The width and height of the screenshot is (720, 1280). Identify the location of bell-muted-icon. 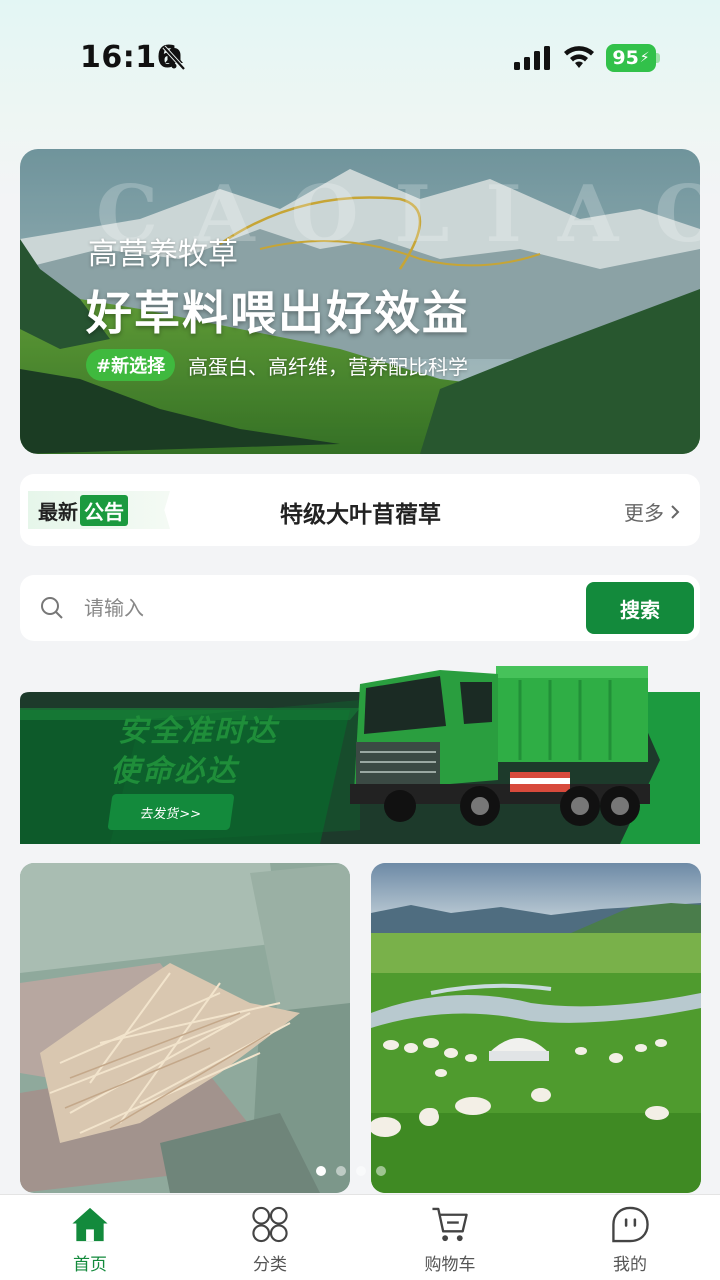
(174, 58).